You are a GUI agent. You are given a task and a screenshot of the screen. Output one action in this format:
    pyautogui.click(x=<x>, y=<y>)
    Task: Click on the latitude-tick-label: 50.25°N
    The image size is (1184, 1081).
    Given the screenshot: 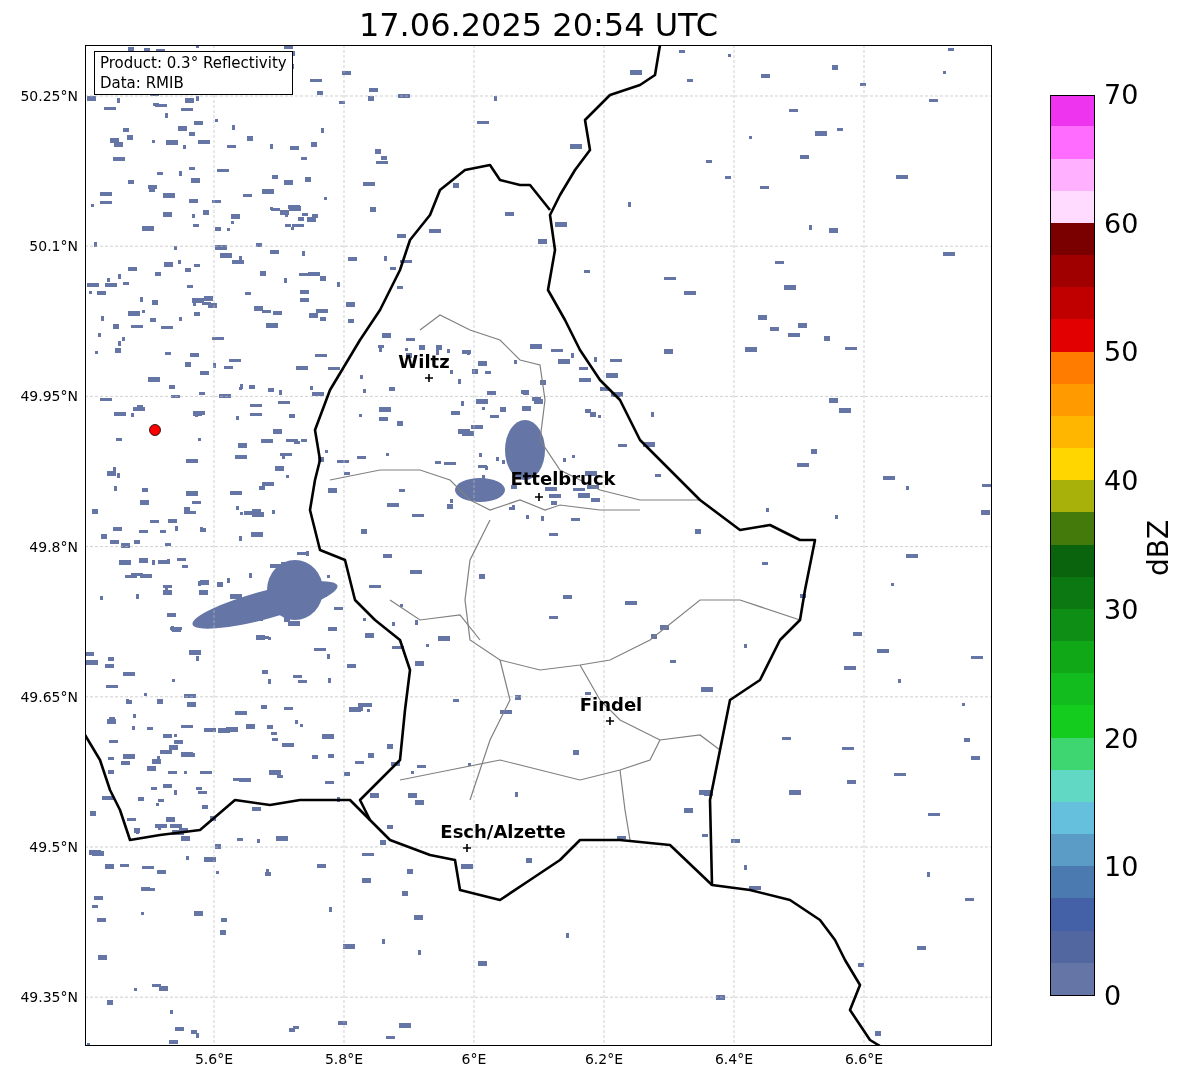 What is the action you would take?
    pyautogui.click(x=49, y=96)
    